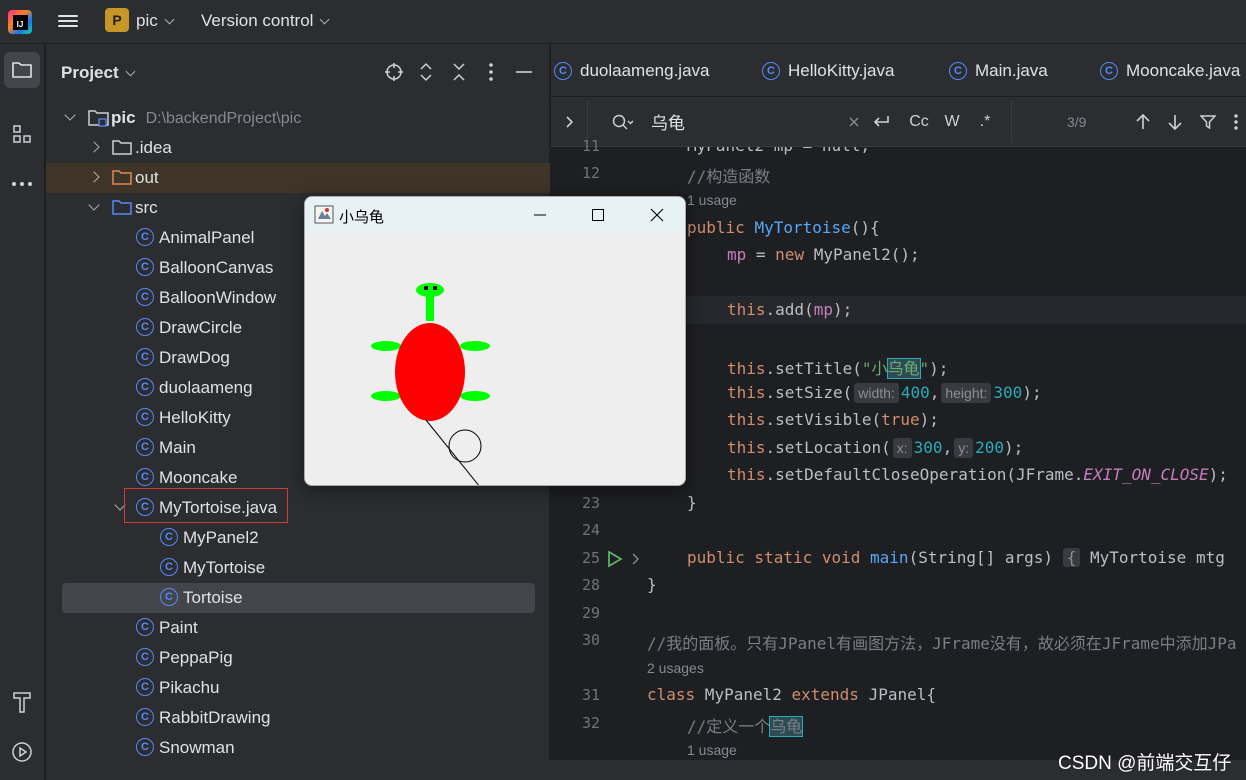  I want to click on match-case-toggle: Cc, so click(919, 122).